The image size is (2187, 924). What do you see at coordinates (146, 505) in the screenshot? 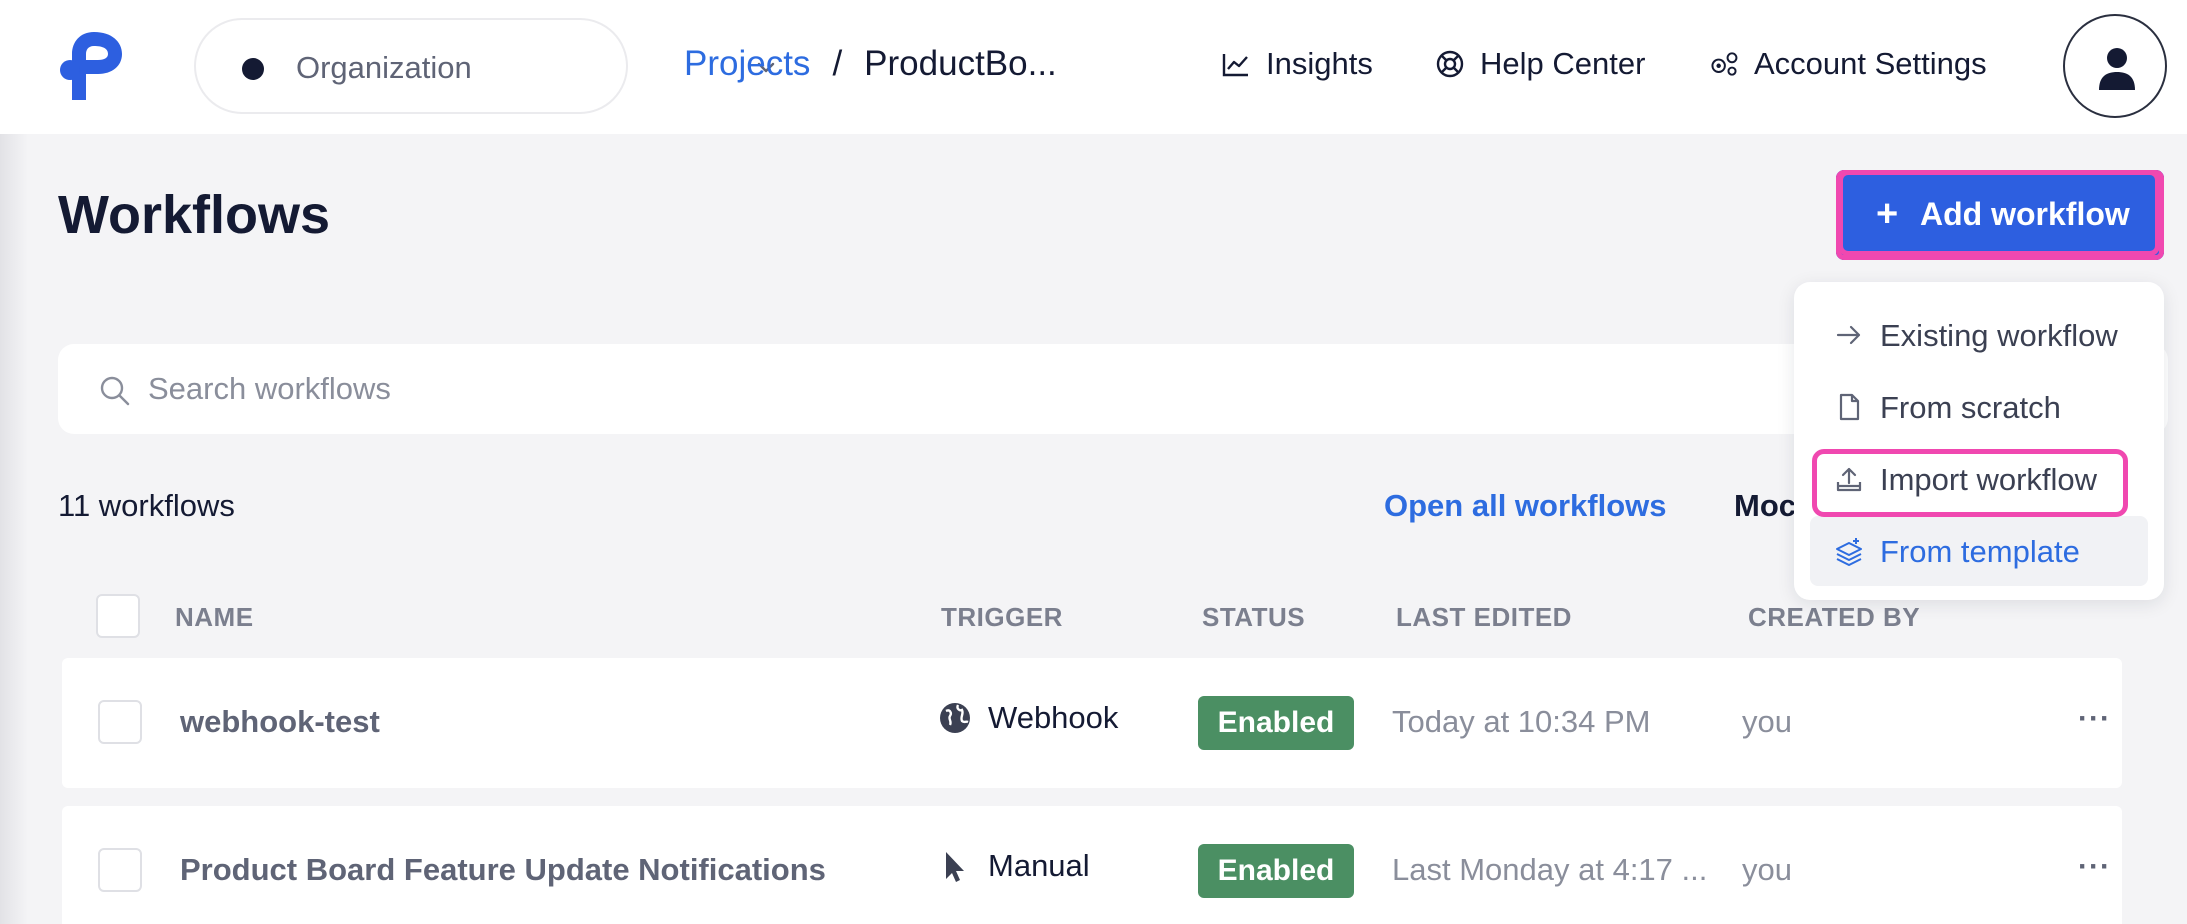
I see `workflow-count: 11 workflows` at bounding box center [146, 505].